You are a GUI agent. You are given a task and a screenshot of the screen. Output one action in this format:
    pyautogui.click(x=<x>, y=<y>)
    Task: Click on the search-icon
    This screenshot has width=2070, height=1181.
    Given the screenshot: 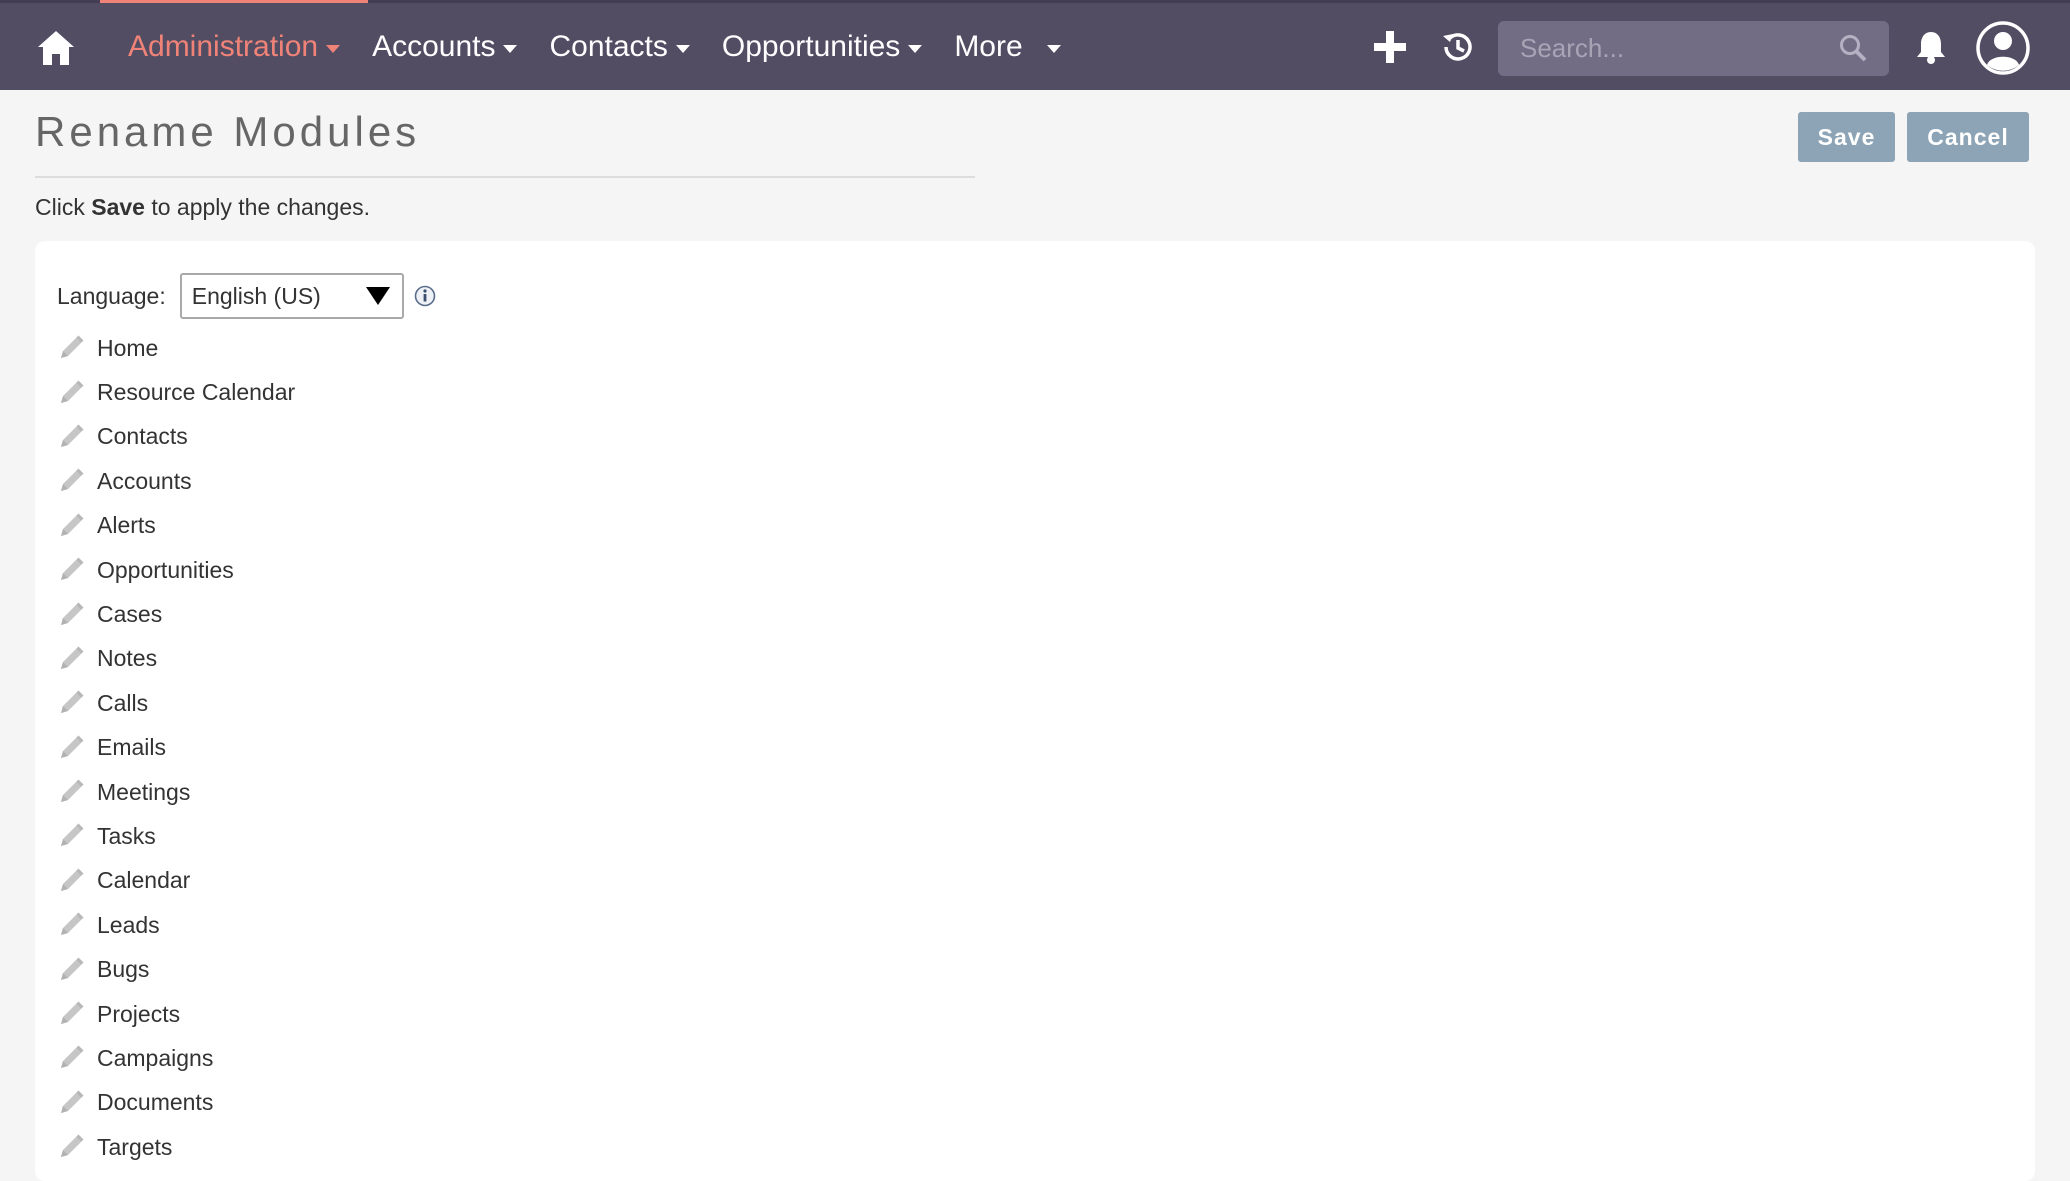 What is the action you would take?
    pyautogui.click(x=1853, y=48)
    